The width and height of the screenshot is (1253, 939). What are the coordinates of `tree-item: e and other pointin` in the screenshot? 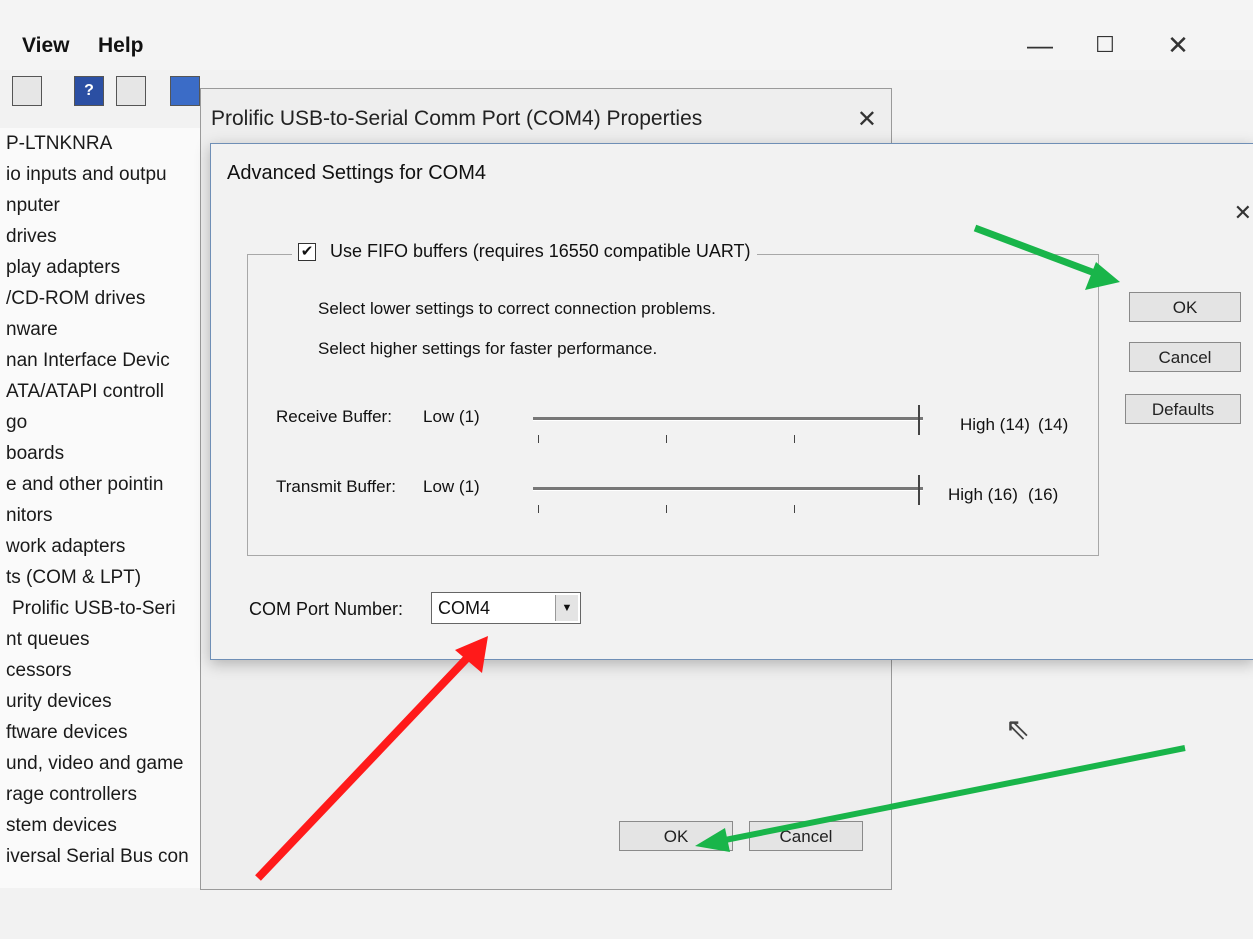 It's located at (102, 484).